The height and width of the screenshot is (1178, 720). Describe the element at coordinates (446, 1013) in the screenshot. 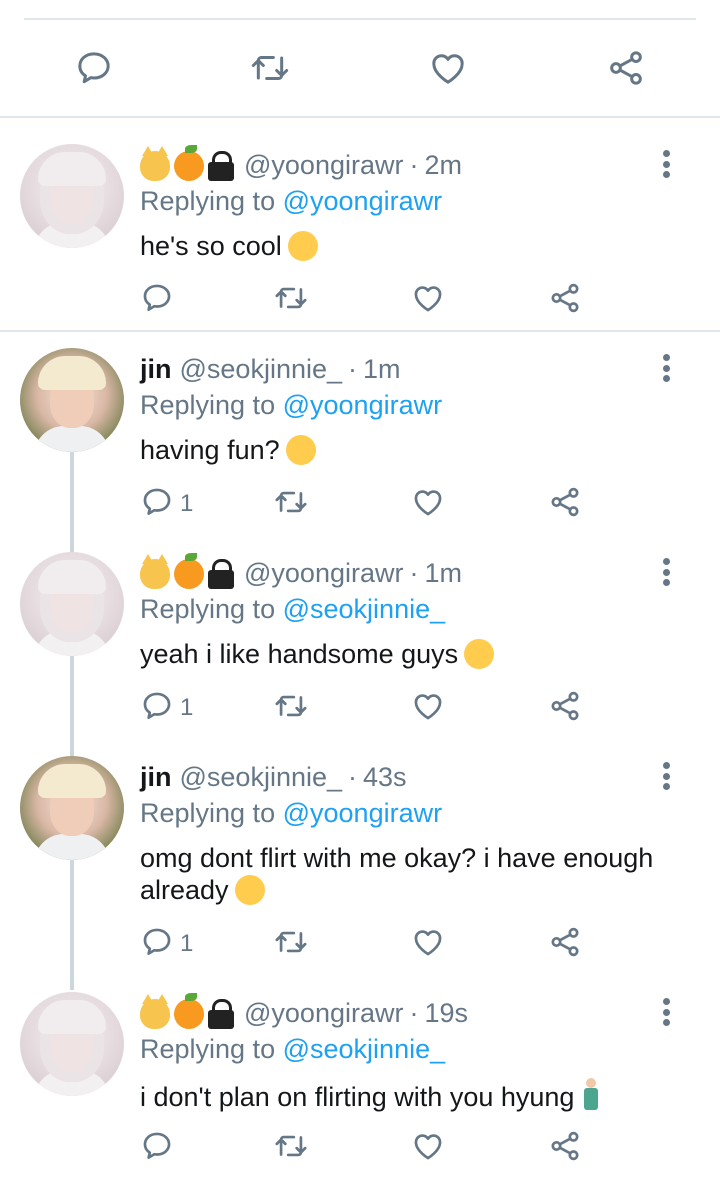

I see `timestamp: 19s` at that location.